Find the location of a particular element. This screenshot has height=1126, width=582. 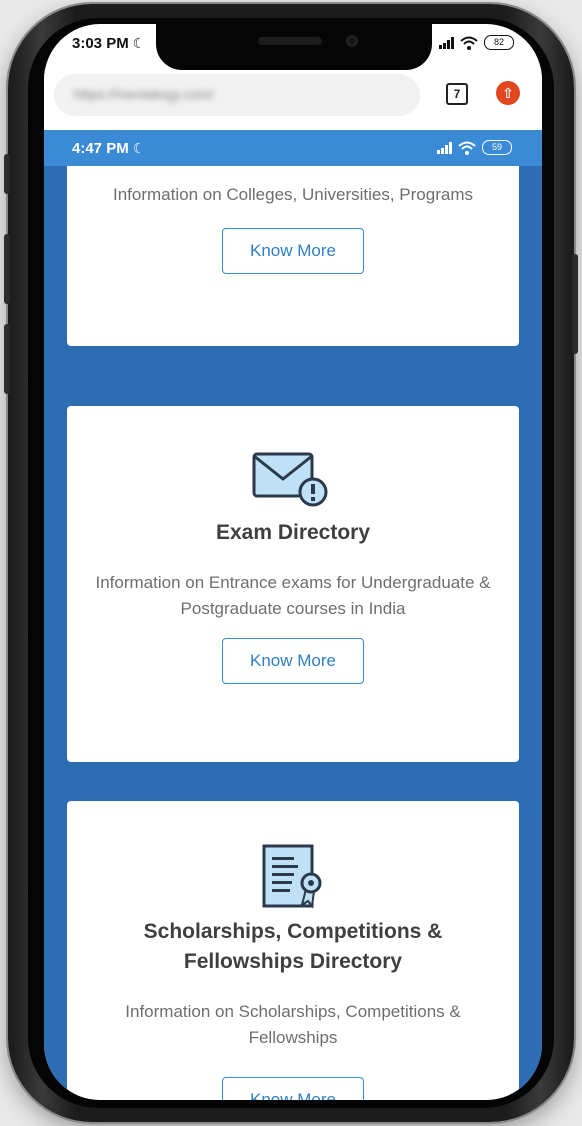

tab-switcher-button: 7 is located at coordinates (457, 94).